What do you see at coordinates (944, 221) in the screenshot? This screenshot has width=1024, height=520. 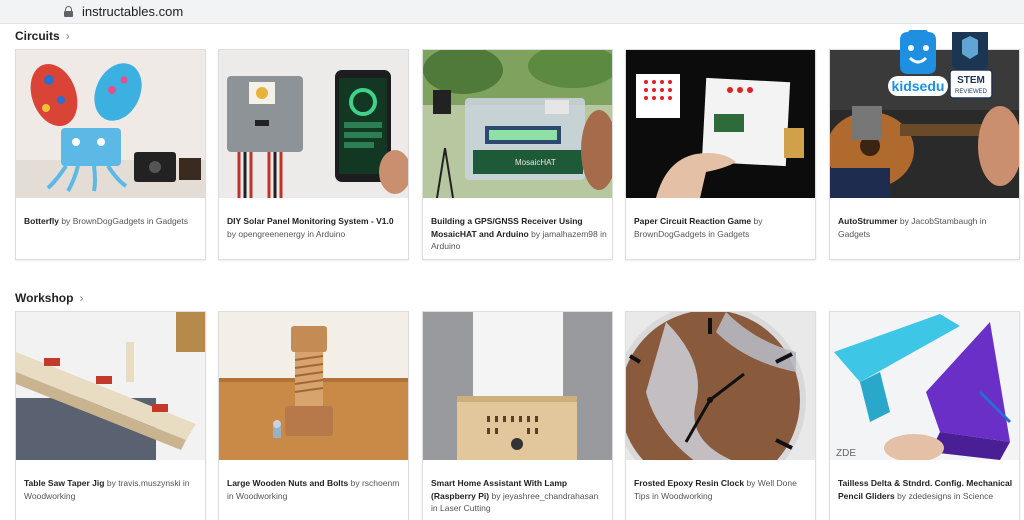 I see `project-author: JacobStambaugh` at bounding box center [944, 221].